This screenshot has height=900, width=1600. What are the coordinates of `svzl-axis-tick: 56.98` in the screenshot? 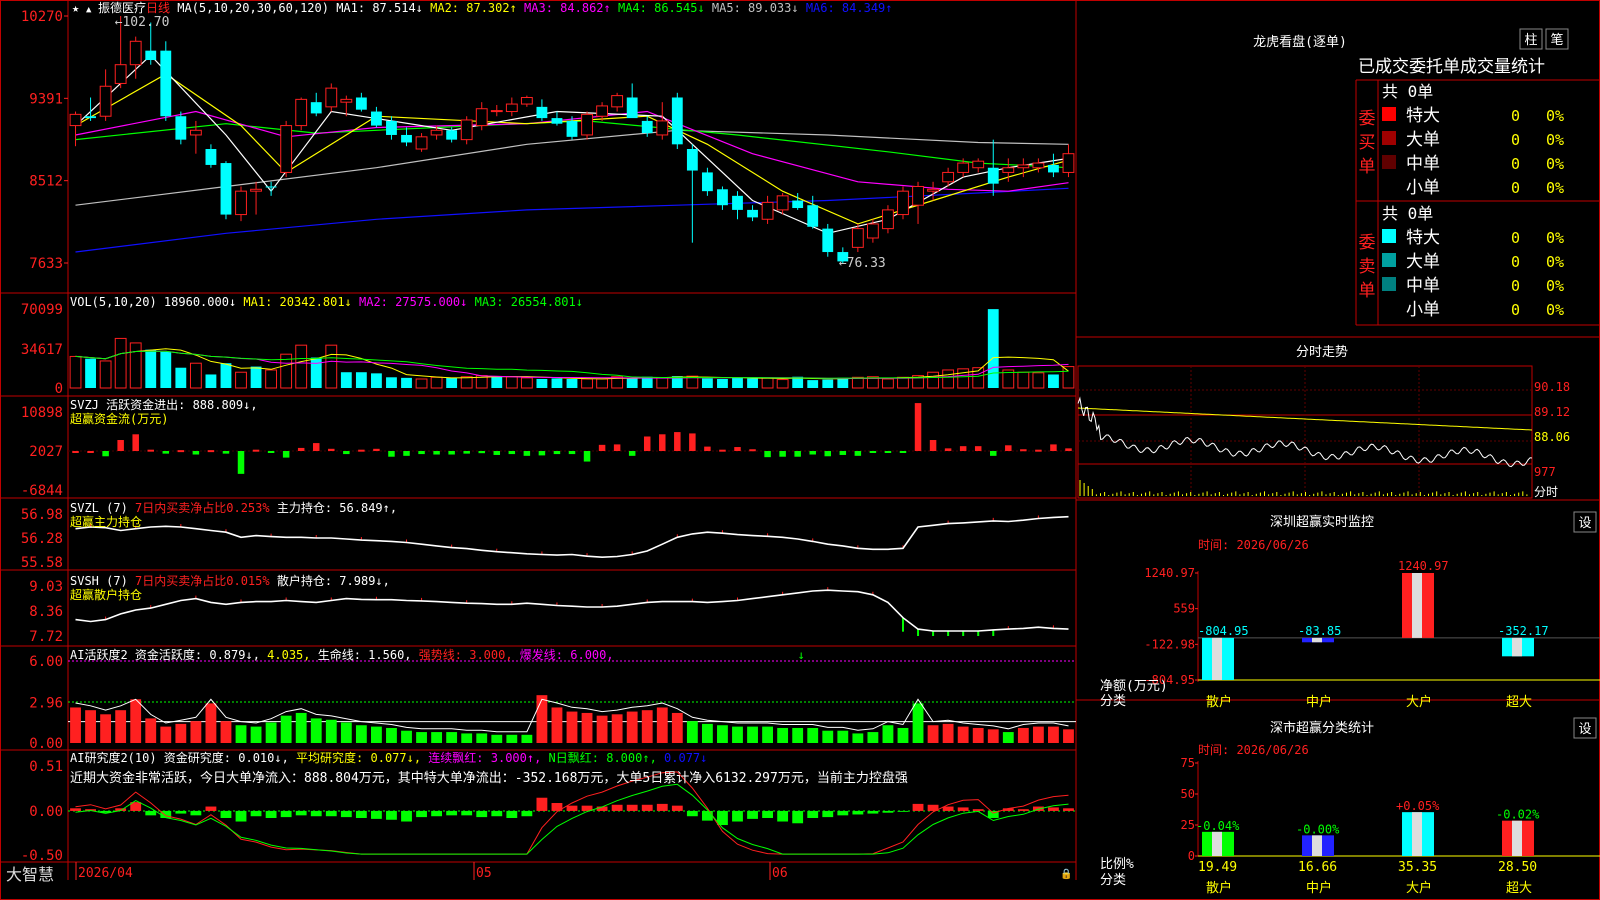 It's located at (42, 515).